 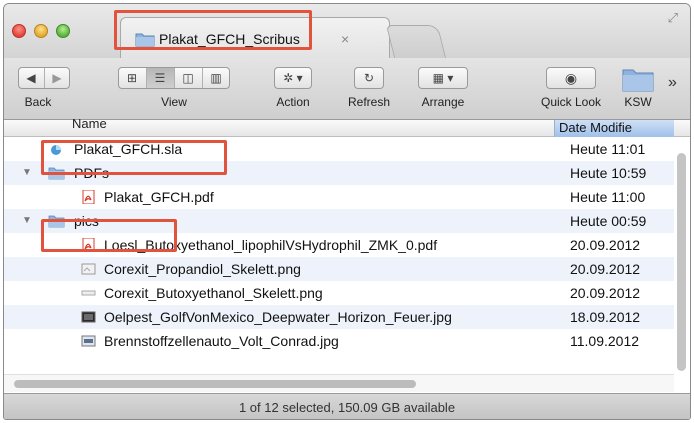 I want to click on icon-view-icon: ⊞, so click(x=133, y=78).